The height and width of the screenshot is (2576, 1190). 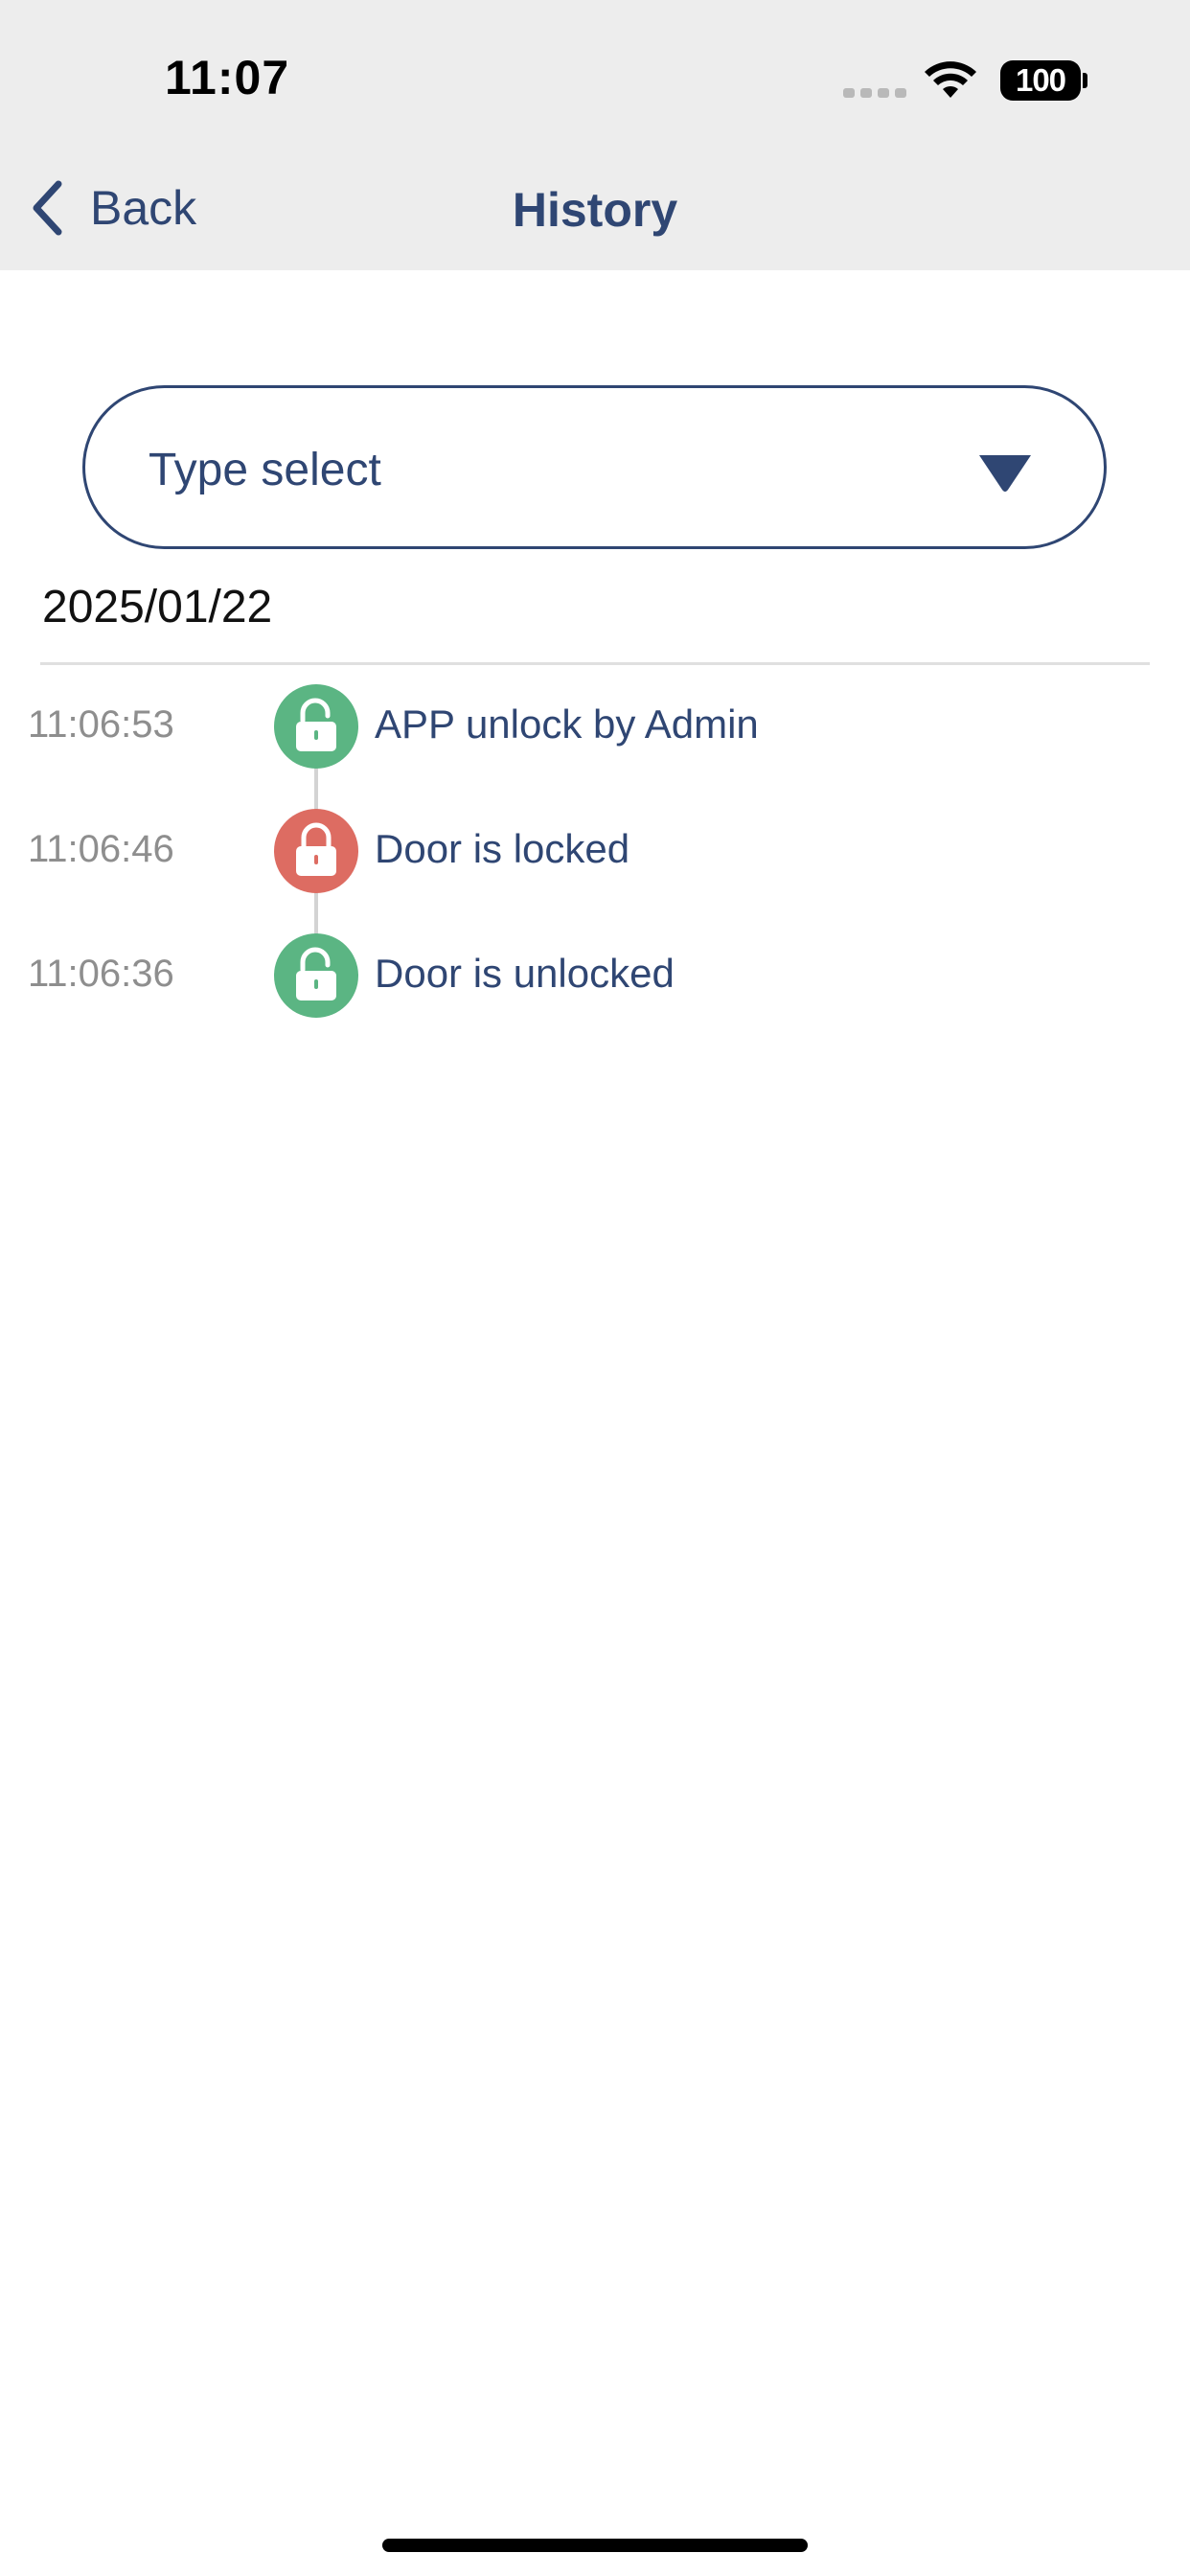 I want to click on history-row: 11:06:46 Door is locked, so click(x=595, y=852).